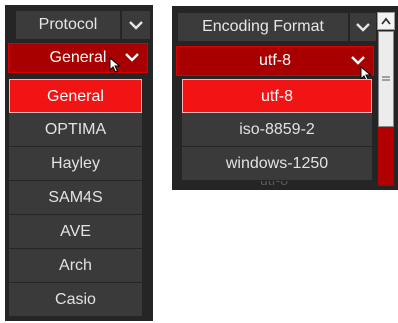 The height and width of the screenshot is (323, 398). Describe the element at coordinates (68, 25) in the screenshot. I see `protocol-header-label: Protocol` at that location.